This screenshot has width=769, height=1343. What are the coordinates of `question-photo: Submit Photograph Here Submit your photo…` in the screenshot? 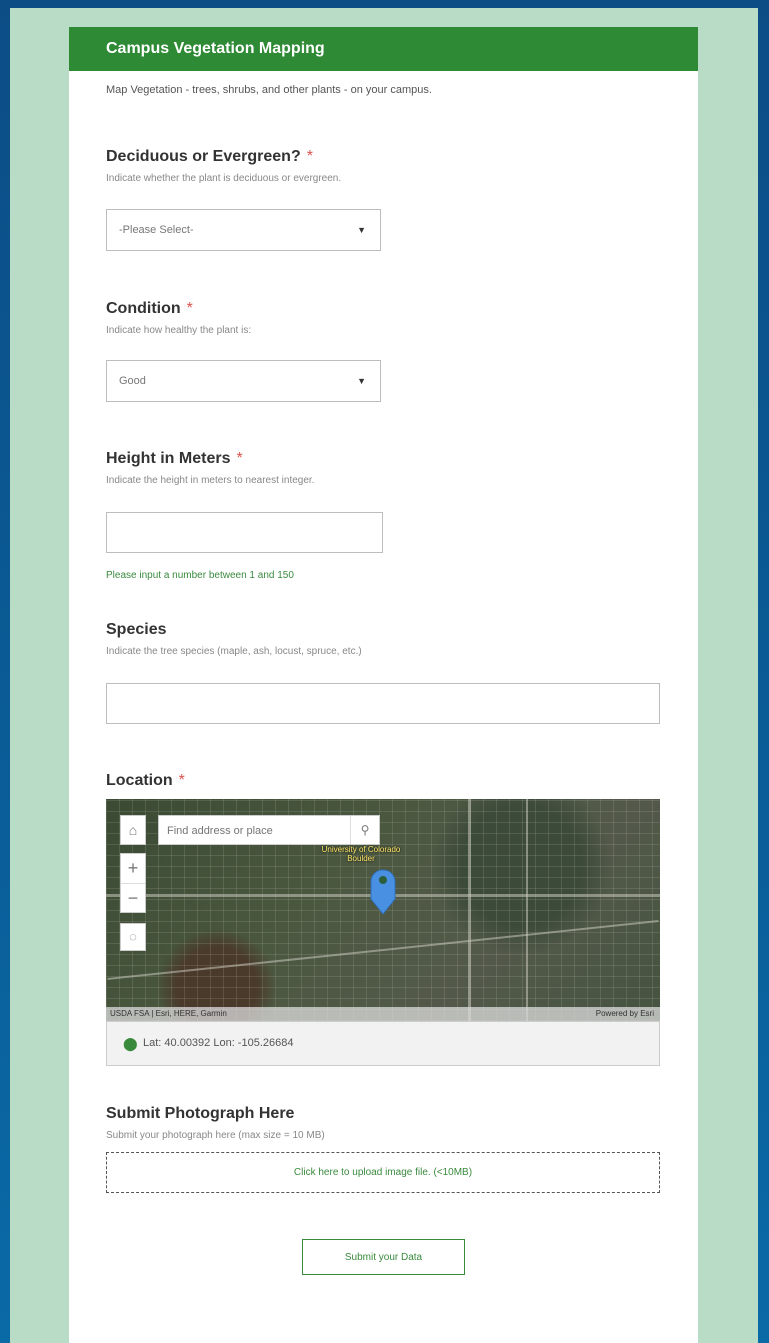 It's located at (215, 1123).